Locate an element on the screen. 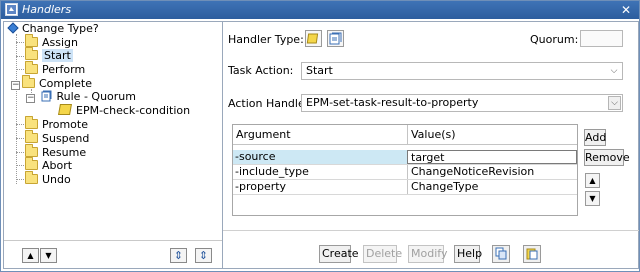 The width and height of the screenshot is (640, 272). close-icon: ✕ is located at coordinates (626, 10).